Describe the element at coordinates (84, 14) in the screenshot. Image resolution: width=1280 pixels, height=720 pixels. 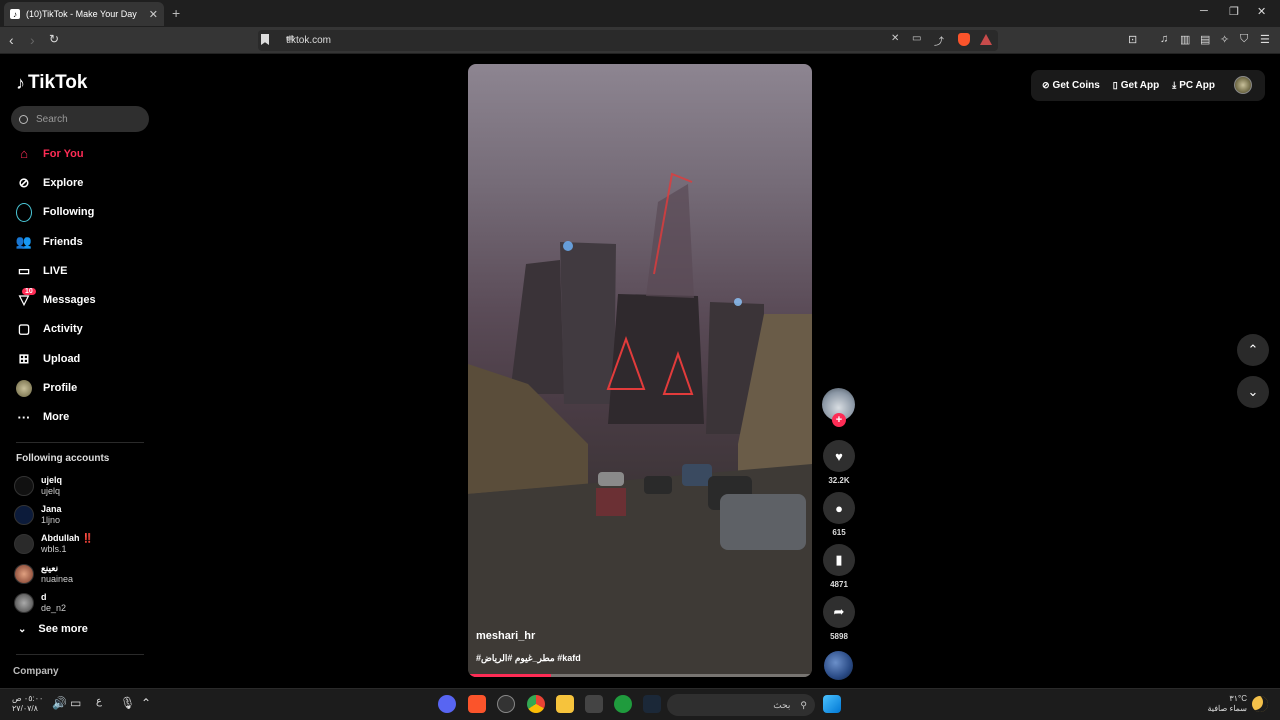
I see `browser-tab: ♪ (10)TikTok - Make Your Day ✕` at that location.